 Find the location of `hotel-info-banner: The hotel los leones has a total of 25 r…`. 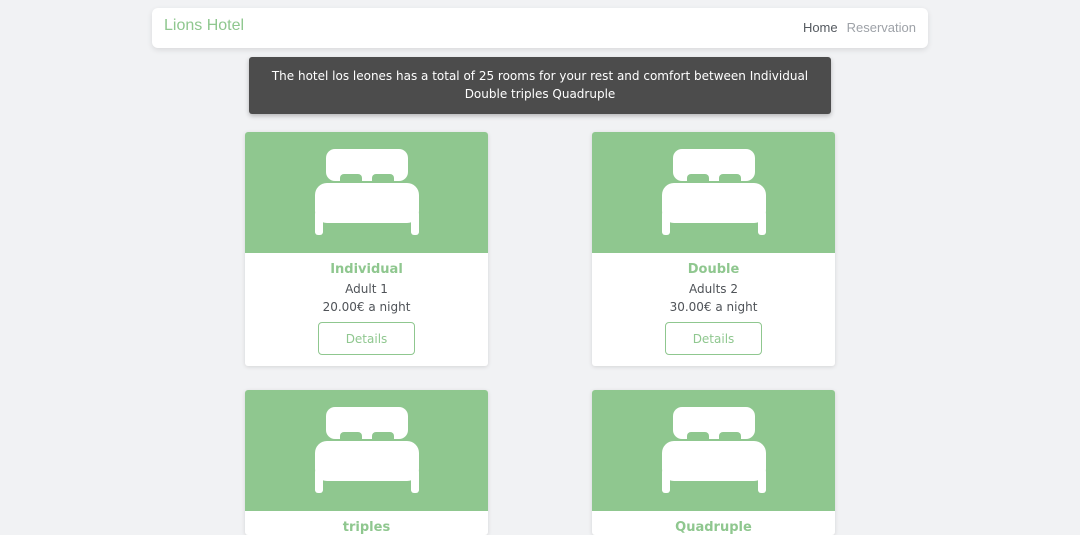

hotel-info-banner: The hotel los leones has a total of 25 r… is located at coordinates (540, 85).